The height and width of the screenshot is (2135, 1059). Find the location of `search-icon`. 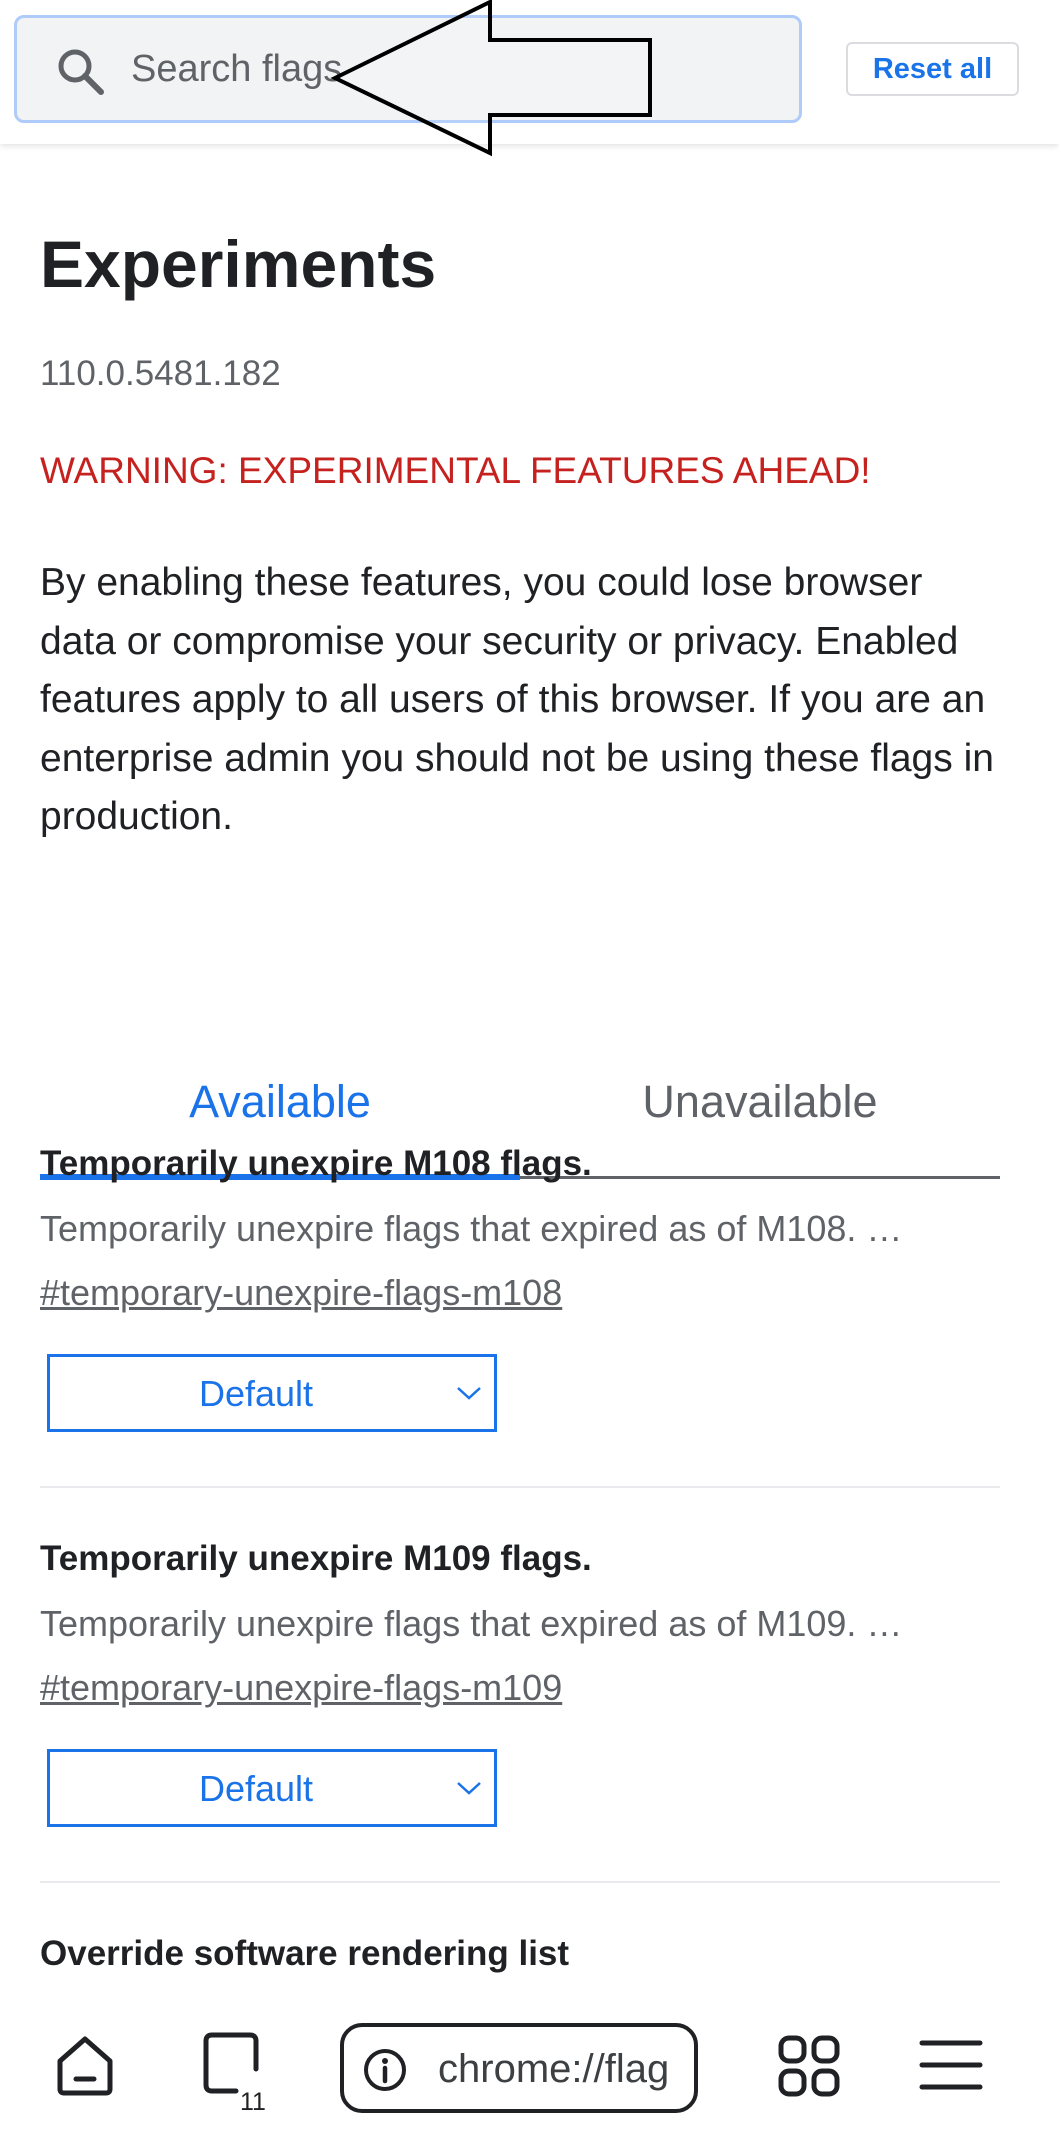

search-icon is located at coordinates (81, 72).